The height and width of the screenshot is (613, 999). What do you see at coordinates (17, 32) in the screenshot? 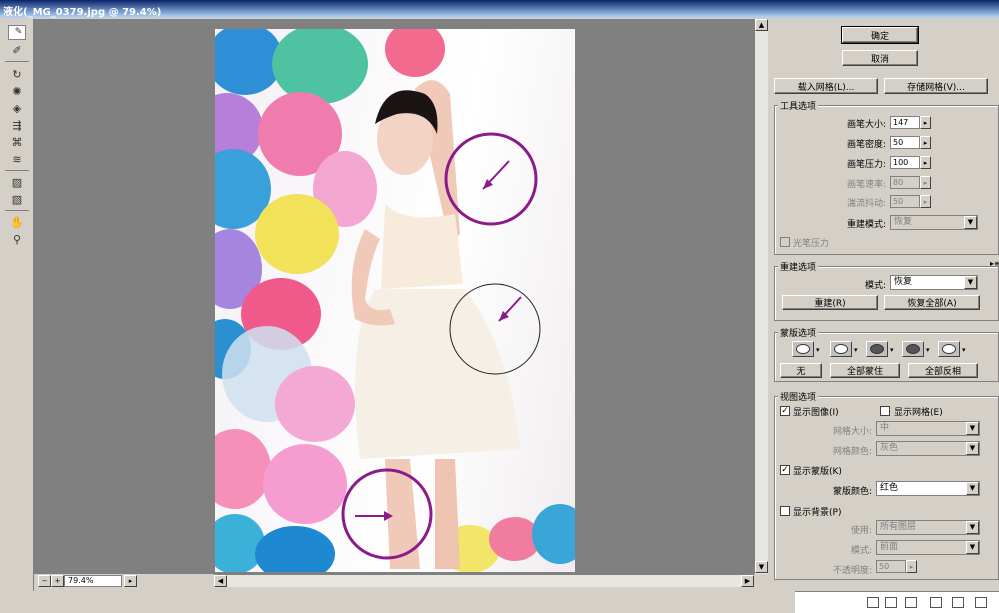
I see `forward-warp-tool-icon: ✎` at bounding box center [17, 32].